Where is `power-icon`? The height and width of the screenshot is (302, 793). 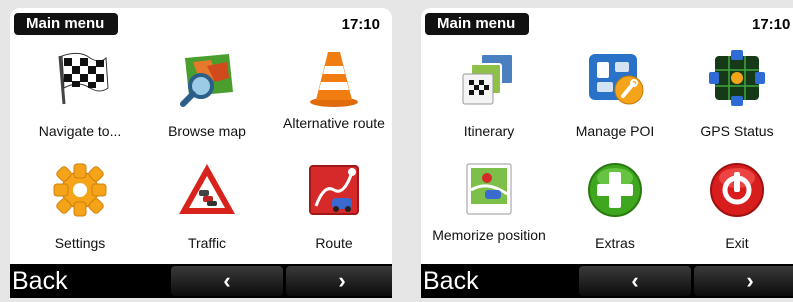 power-icon is located at coordinates (737, 190).